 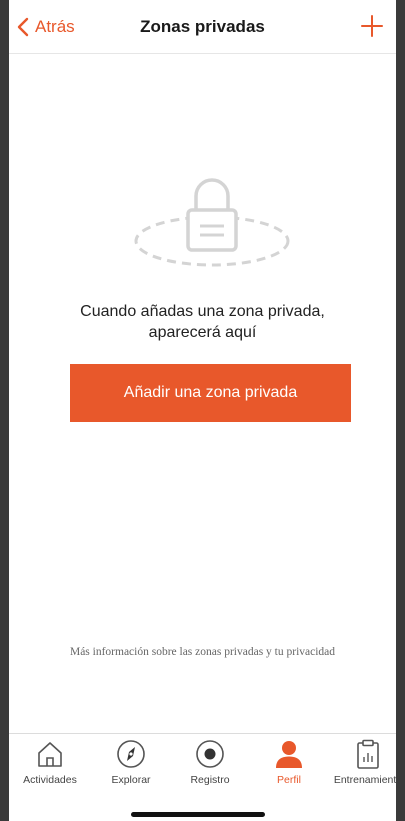 I want to click on tab-registro: Registro, so click(x=210, y=768).